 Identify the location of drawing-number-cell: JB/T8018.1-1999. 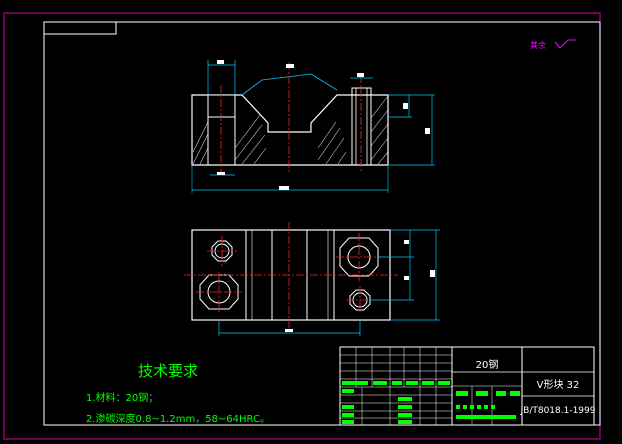
(557, 411).